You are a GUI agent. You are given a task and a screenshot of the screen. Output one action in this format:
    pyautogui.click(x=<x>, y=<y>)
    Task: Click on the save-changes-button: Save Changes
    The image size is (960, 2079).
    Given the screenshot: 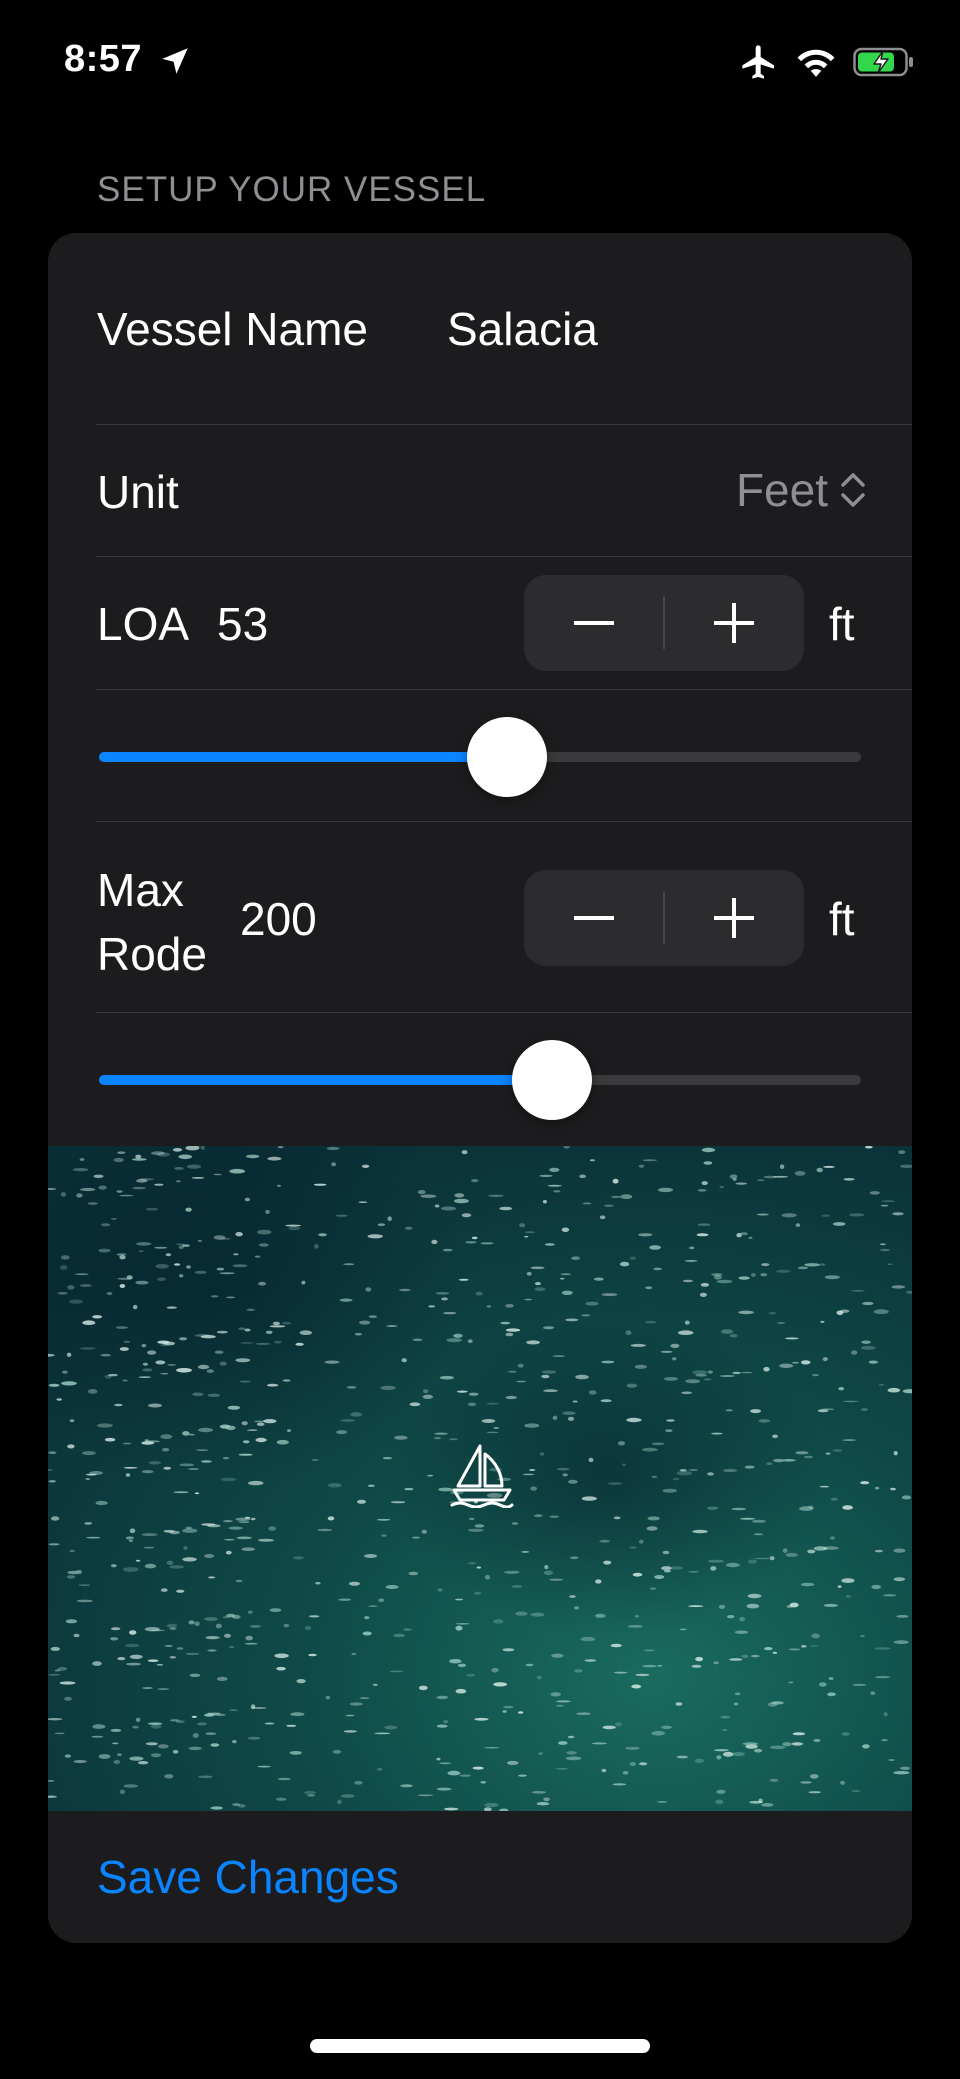 What is the action you would take?
    pyautogui.click(x=248, y=1877)
    